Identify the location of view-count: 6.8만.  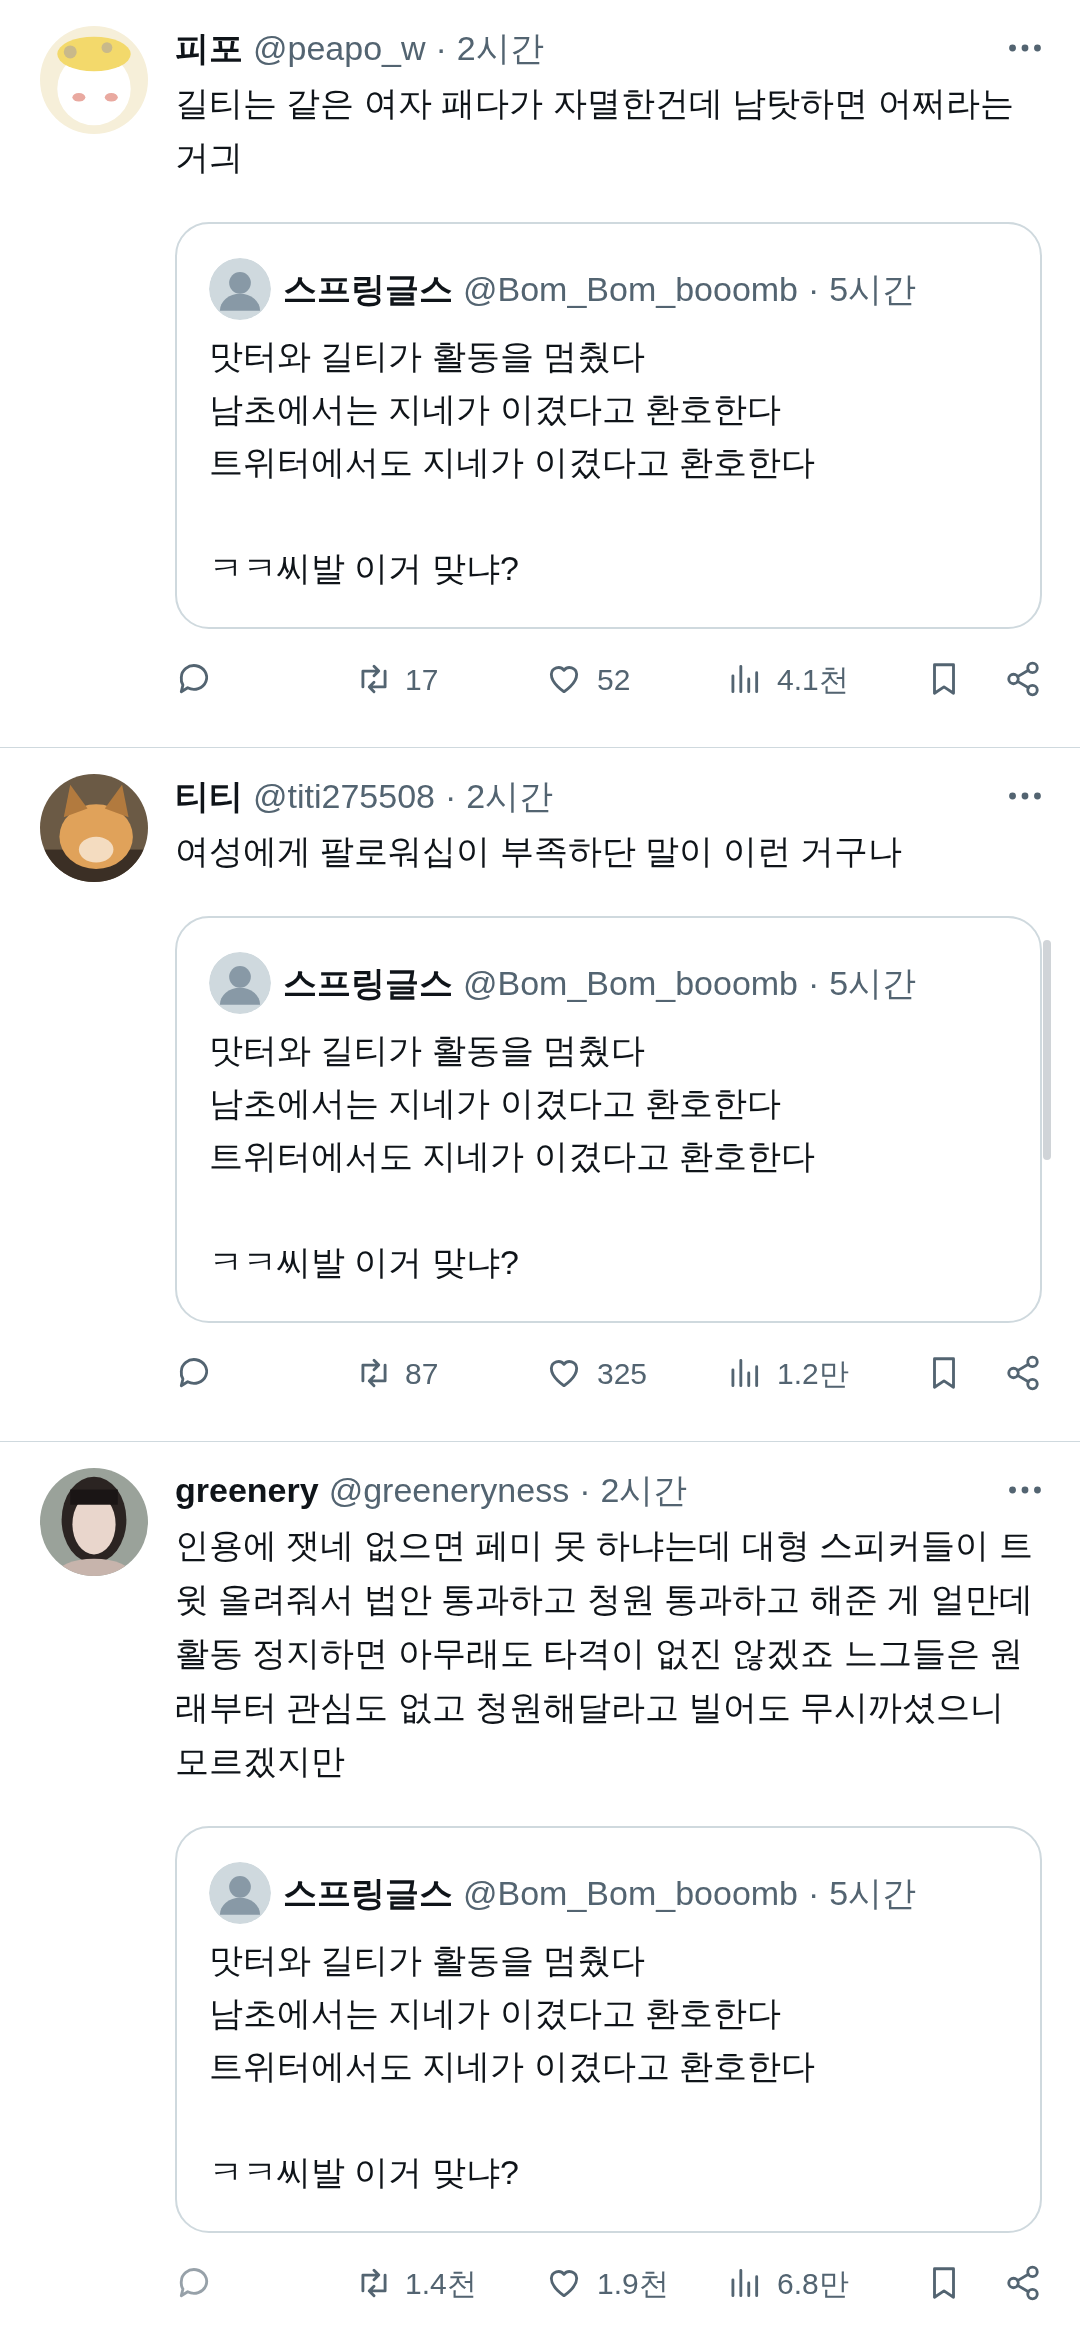
(813, 2283).